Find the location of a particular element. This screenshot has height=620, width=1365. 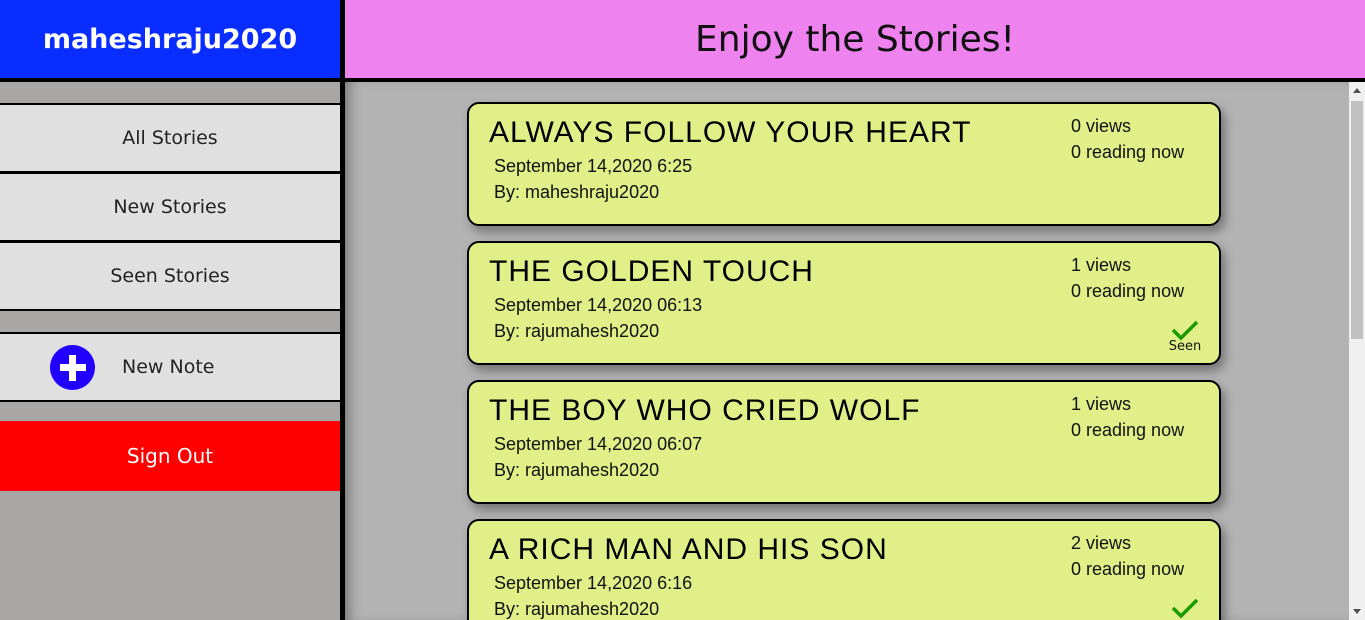

new-note-label: New Note is located at coordinates (168, 367).